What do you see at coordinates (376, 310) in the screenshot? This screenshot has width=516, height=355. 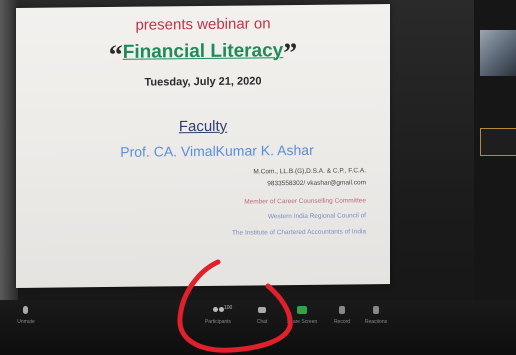 I see `reactions-icon` at bounding box center [376, 310].